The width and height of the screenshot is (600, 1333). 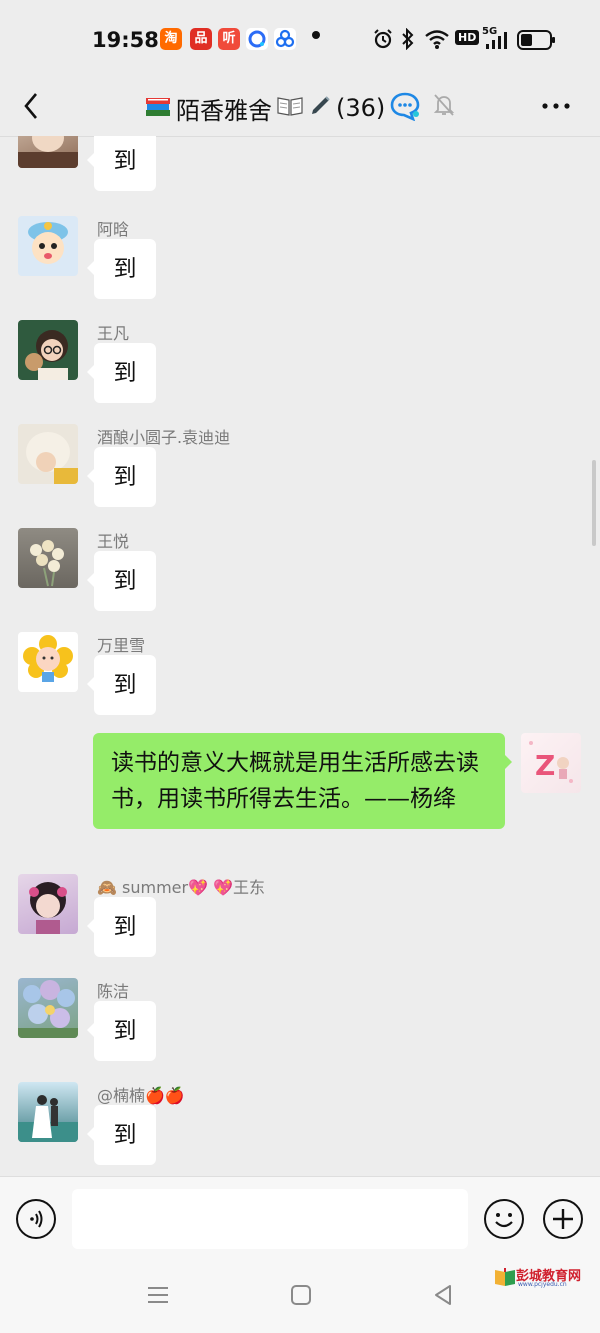 What do you see at coordinates (497, 43) in the screenshot?
I see `signal-icon` at bounding box center [497, 43].